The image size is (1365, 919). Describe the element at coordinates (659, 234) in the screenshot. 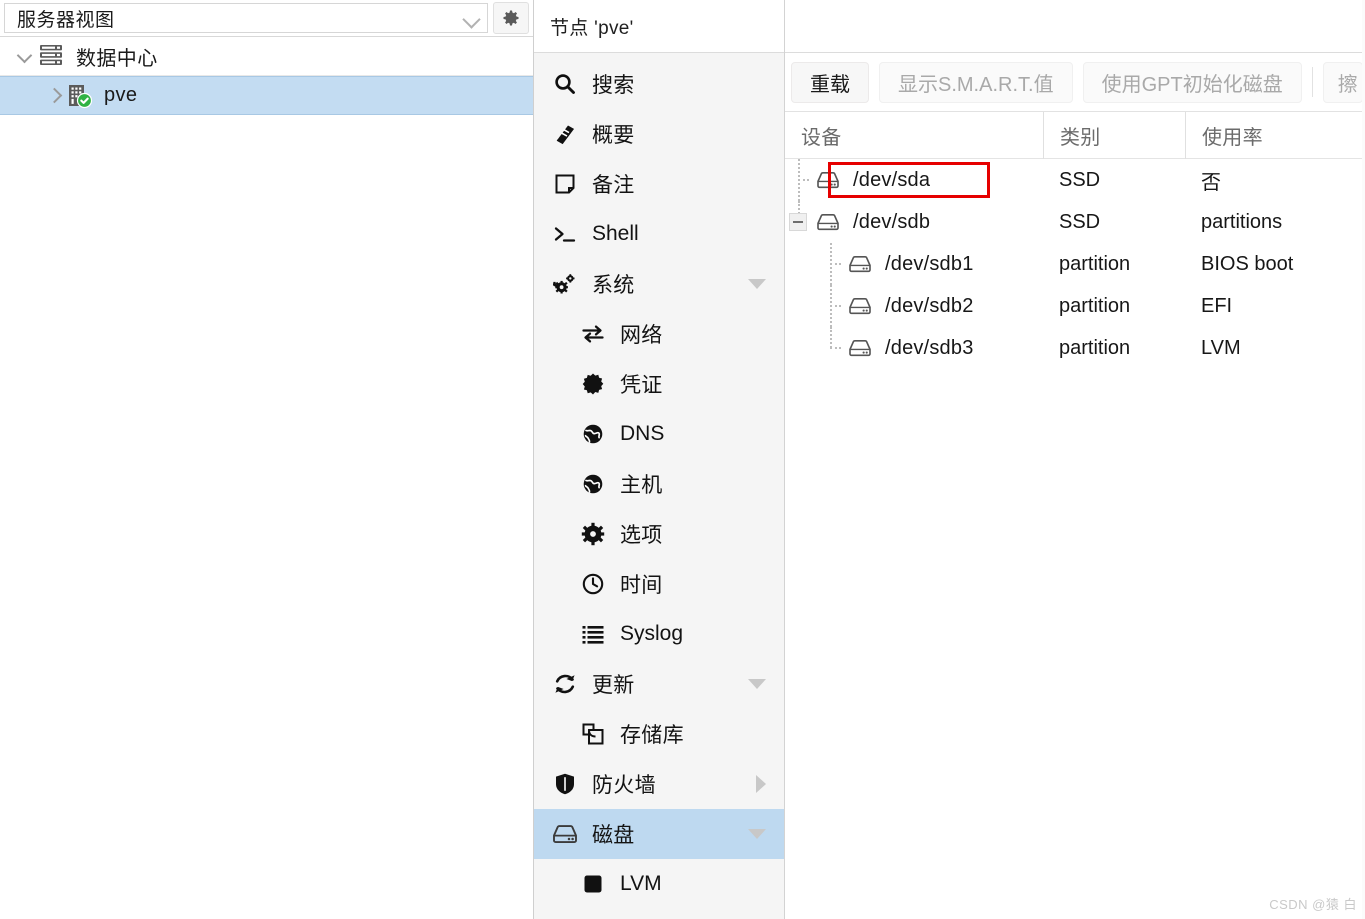

I see `menu-item-shell: Shell` at that location.